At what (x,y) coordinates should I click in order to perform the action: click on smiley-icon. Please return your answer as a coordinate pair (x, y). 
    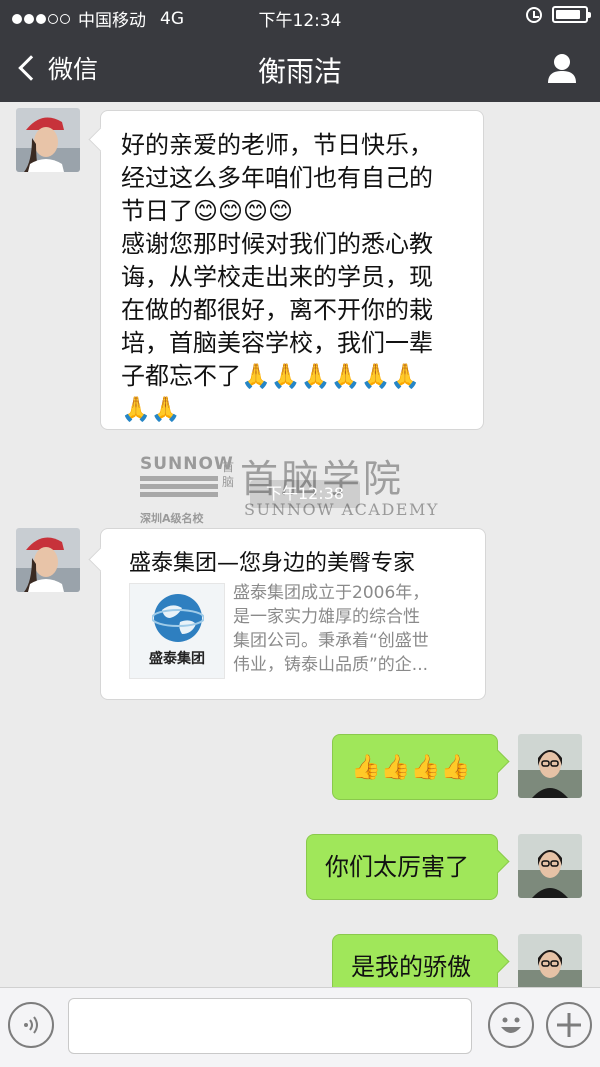
    Looking at the image, I should click on (511, 1025).